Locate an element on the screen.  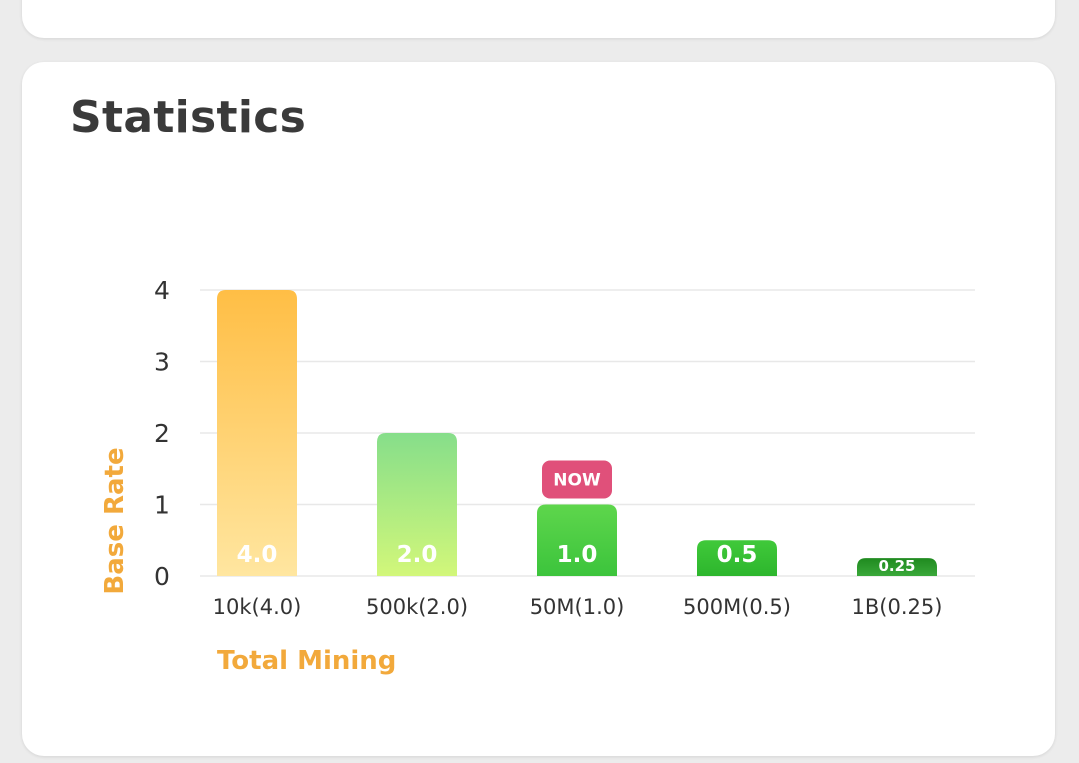
x-tick-label: 1B(0.25) is located at coordinates (897, 607).